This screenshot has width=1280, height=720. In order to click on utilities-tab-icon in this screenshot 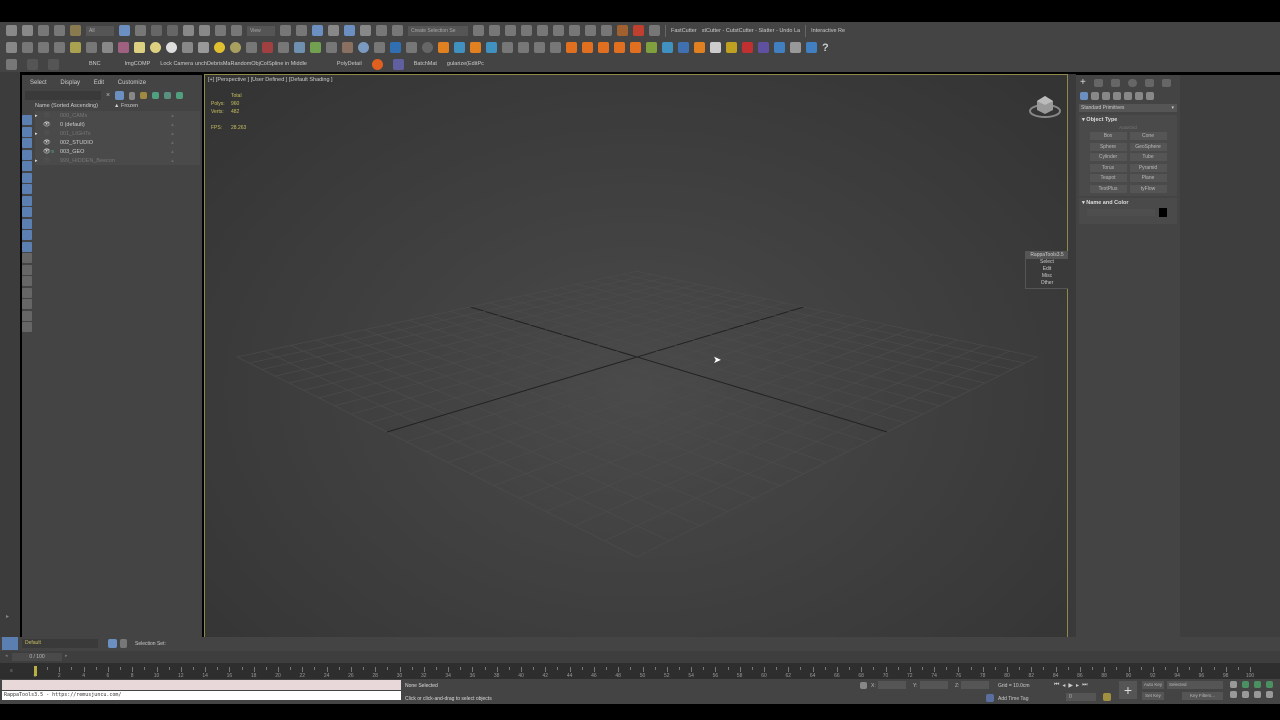, I will do `click(1166, 83)`.